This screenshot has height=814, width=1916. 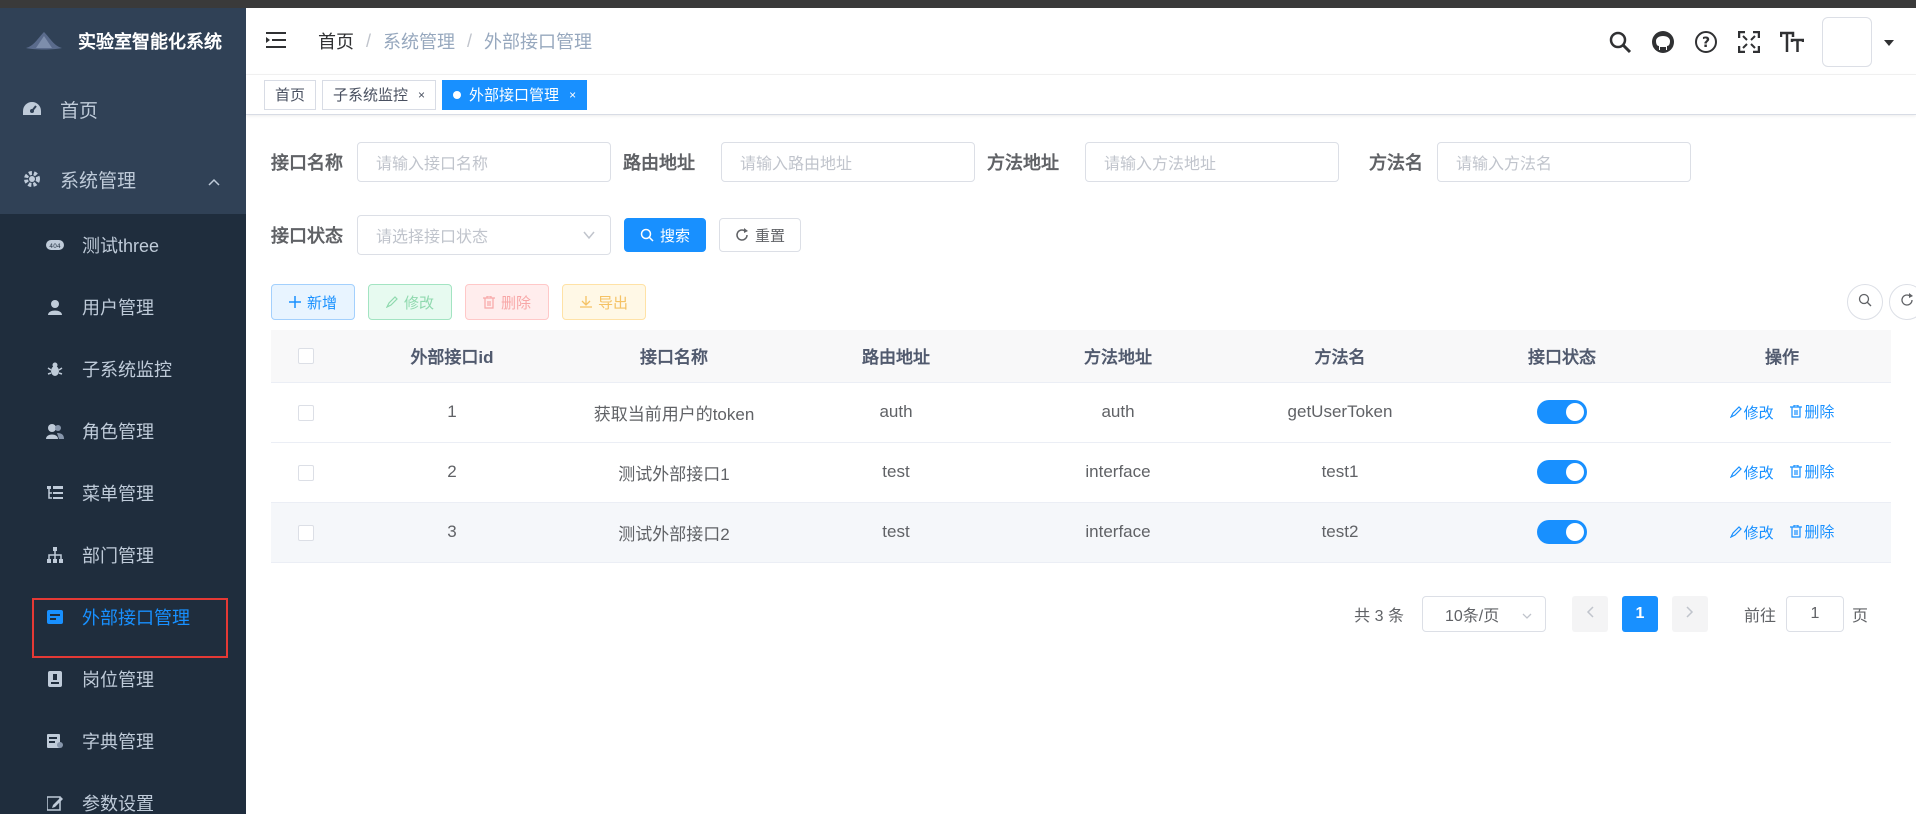 What do you see at coordinates (1081, 95) in the screenshot?
I see `tags-view: 首页 子系统监控 × 外部接口管理 ×` at bounding box center [1081, 95].